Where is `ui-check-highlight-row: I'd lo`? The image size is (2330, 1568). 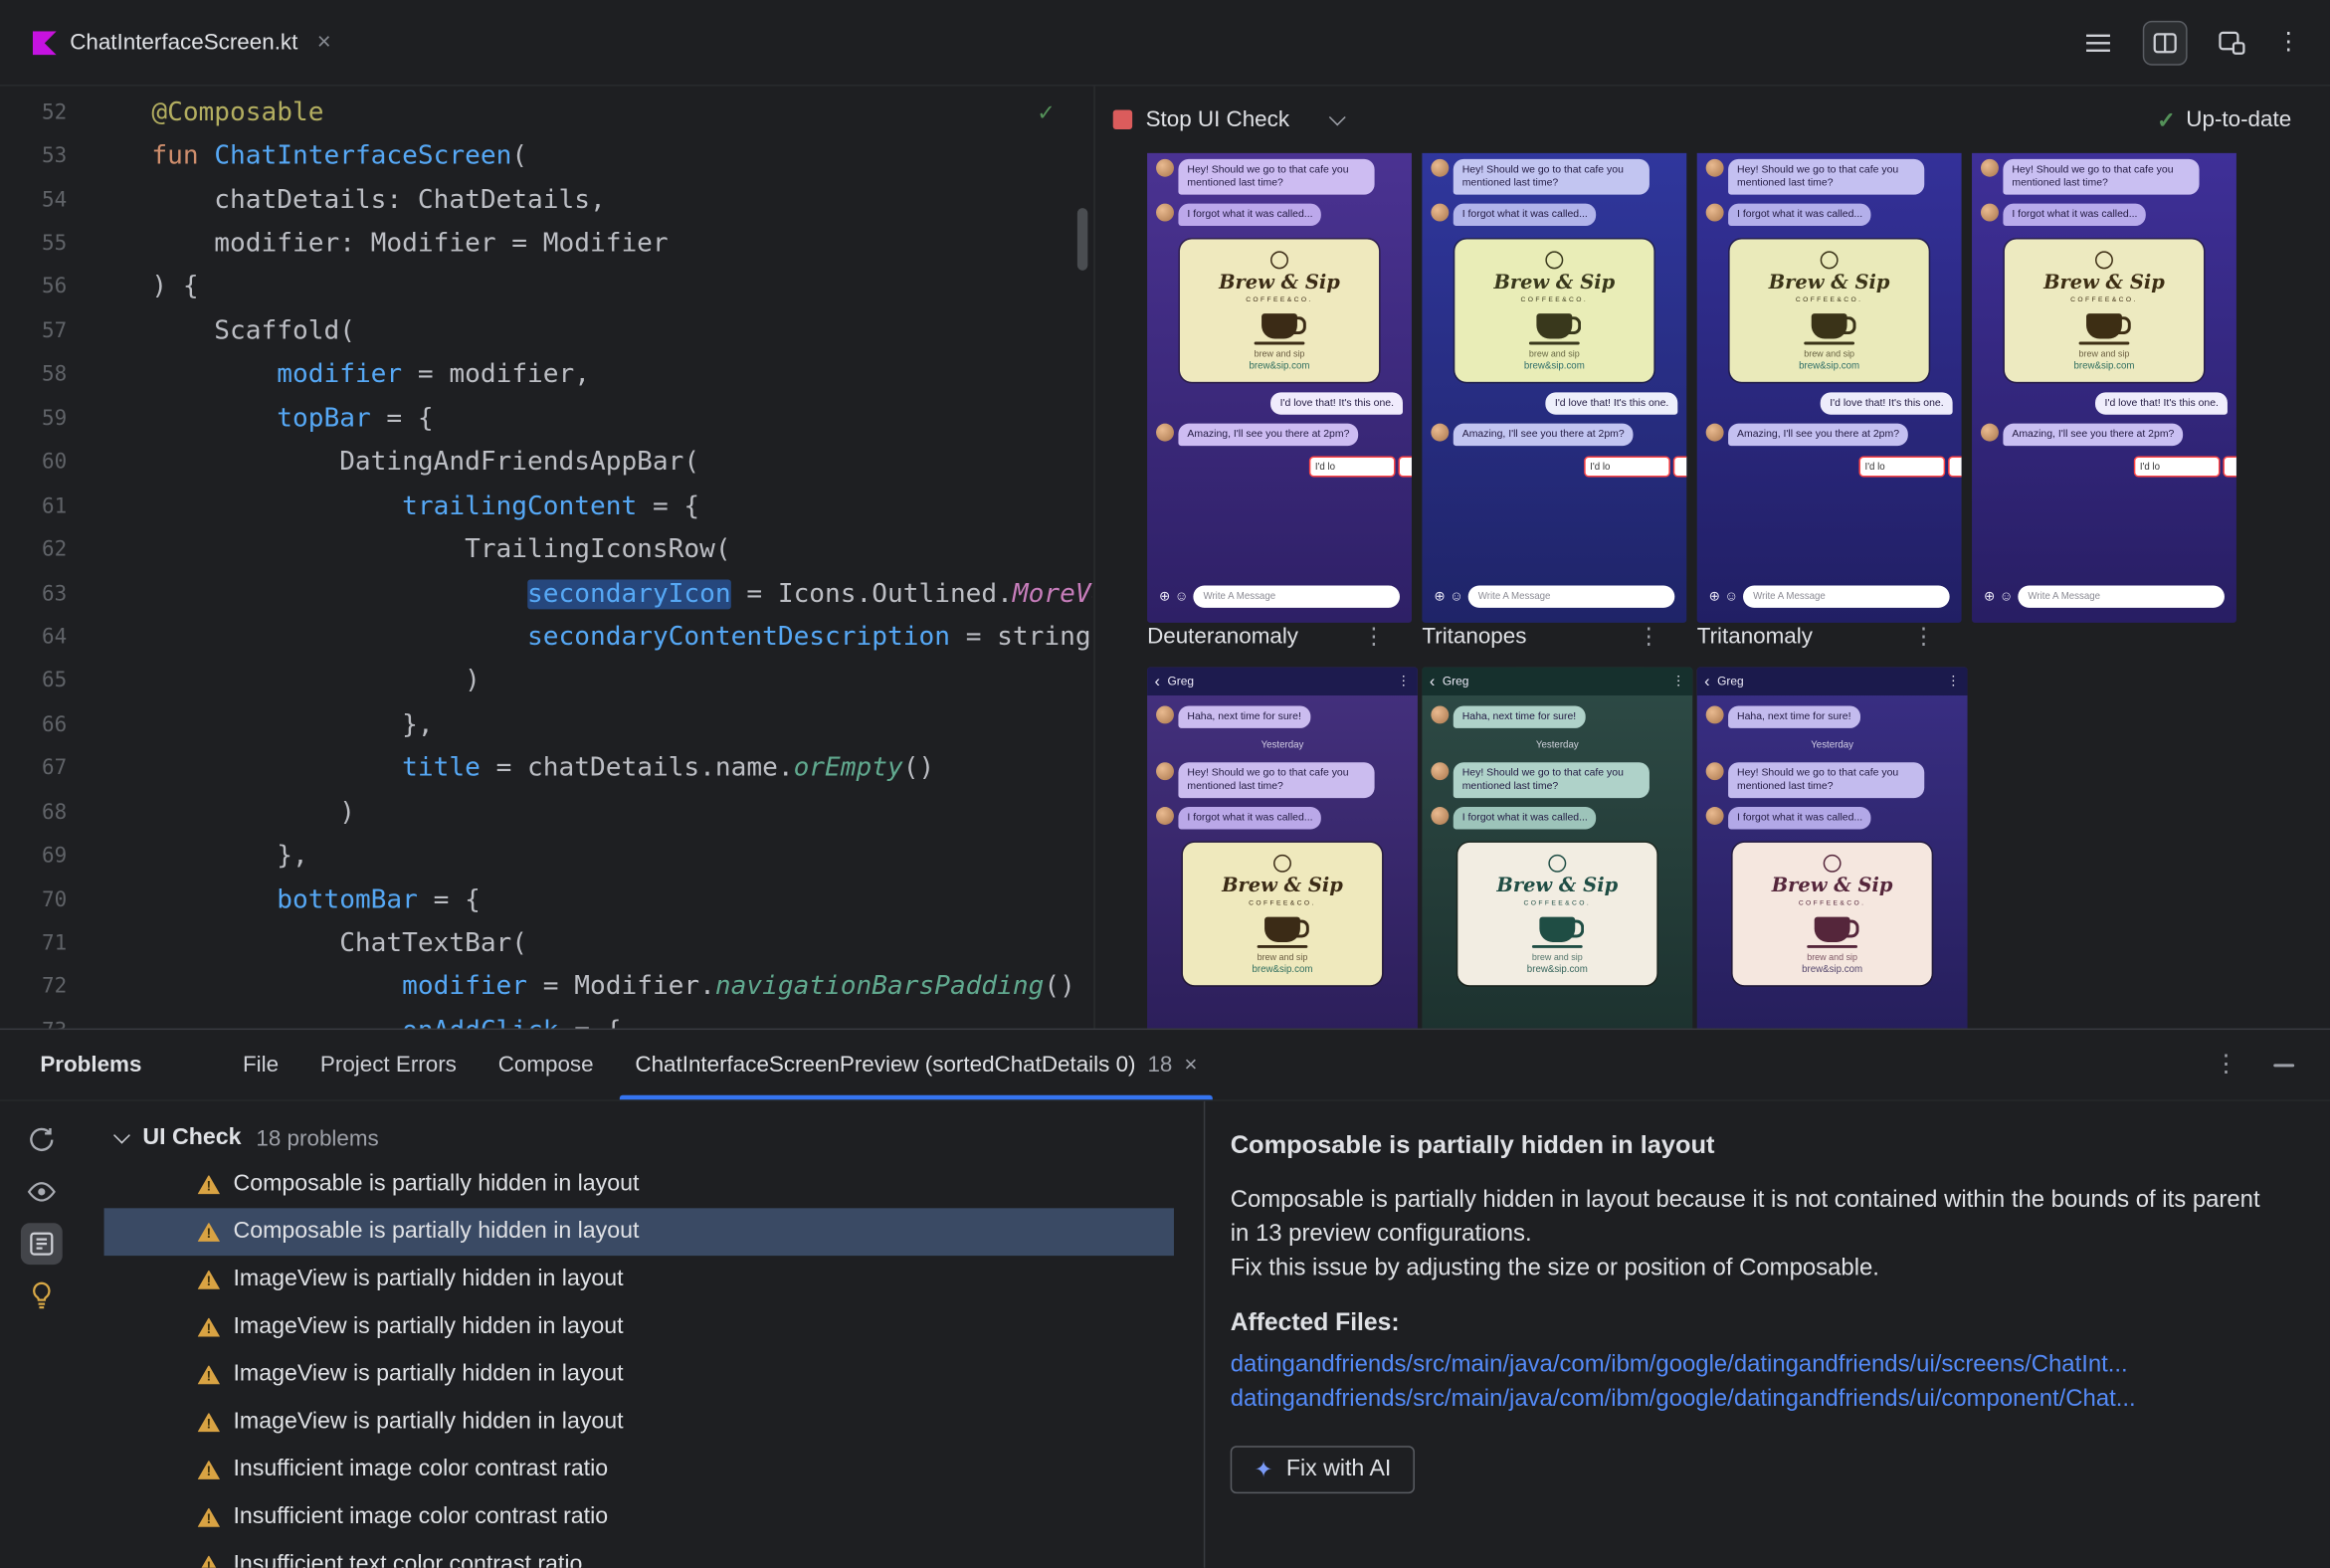 ui-check-highlight-row: I'd lo is located at coordinates (1834, 467).